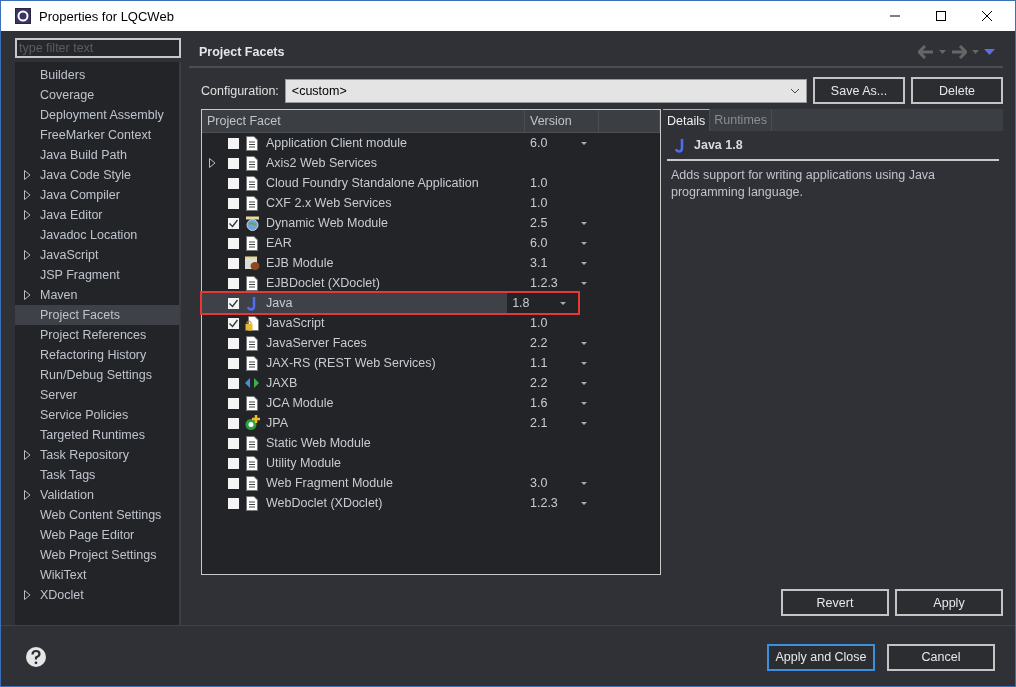 This screenshot has width=1016, height=687. I want to click on category-item: WikiText, so click(97, 575).